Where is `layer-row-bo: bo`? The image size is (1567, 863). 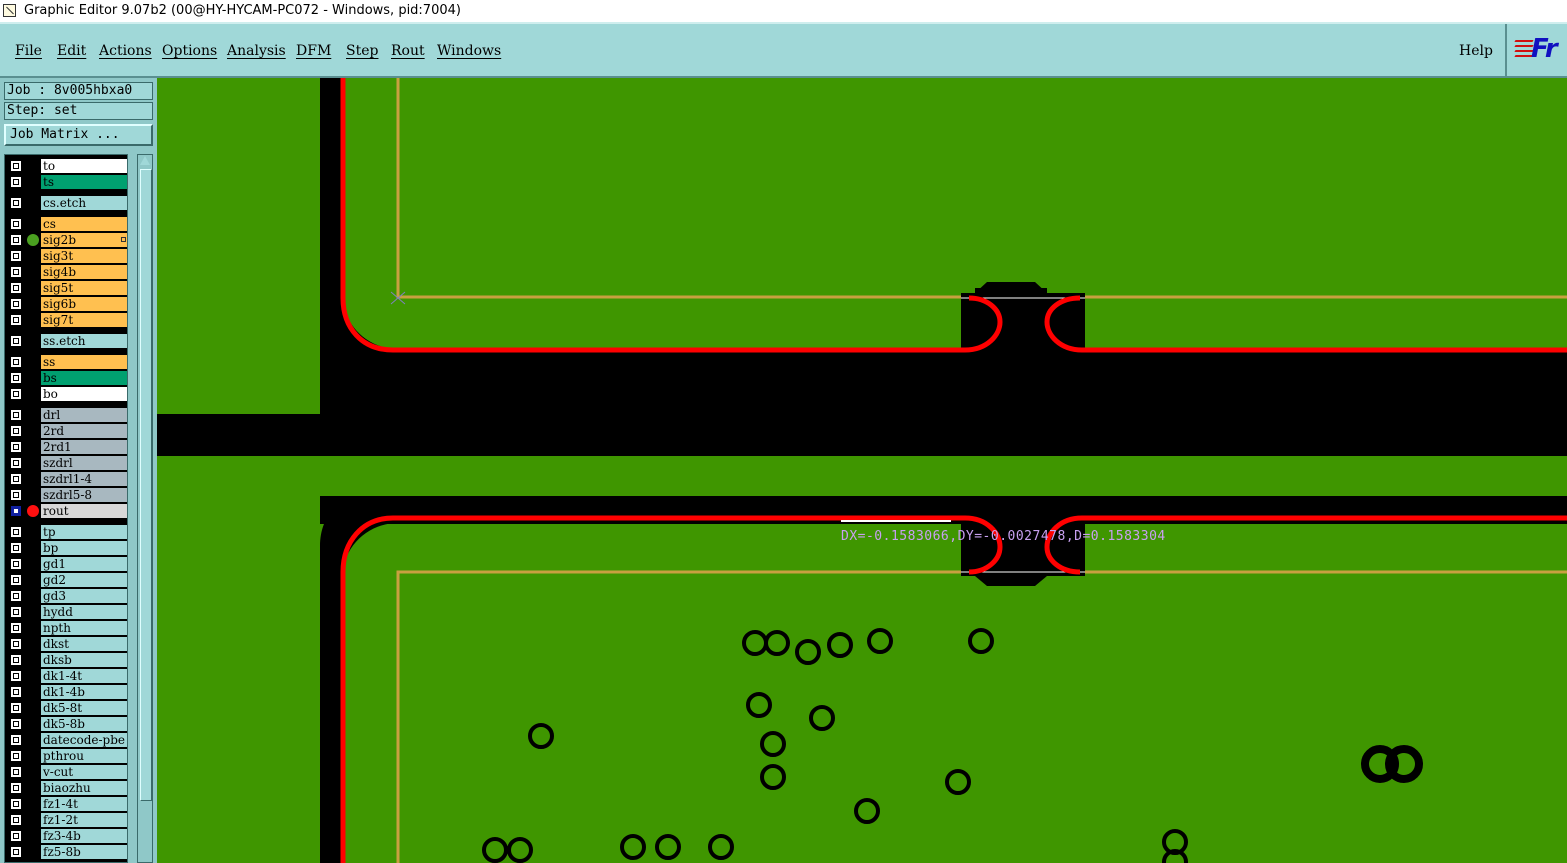 layer-row-bo: bo is located at coordinates (66, 394).